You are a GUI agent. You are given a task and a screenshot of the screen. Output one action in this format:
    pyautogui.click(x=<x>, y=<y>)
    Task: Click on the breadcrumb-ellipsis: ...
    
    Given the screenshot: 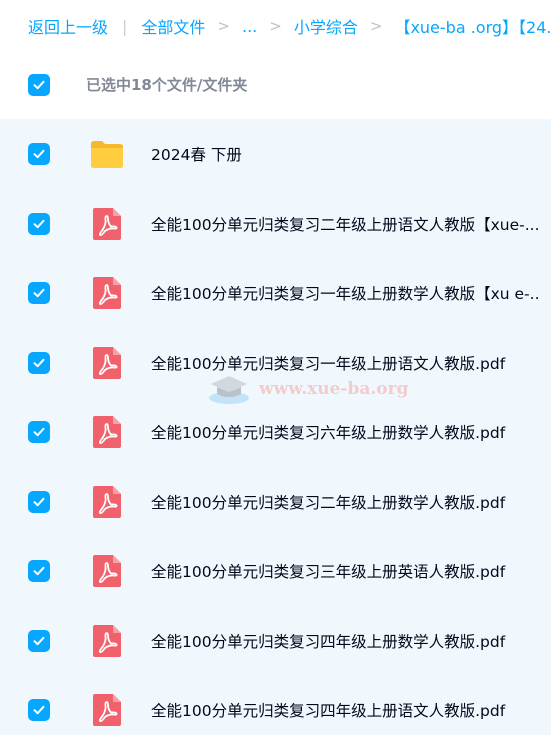 What is the action you would take?
    pyautogui.click(x=249, y=26)
    